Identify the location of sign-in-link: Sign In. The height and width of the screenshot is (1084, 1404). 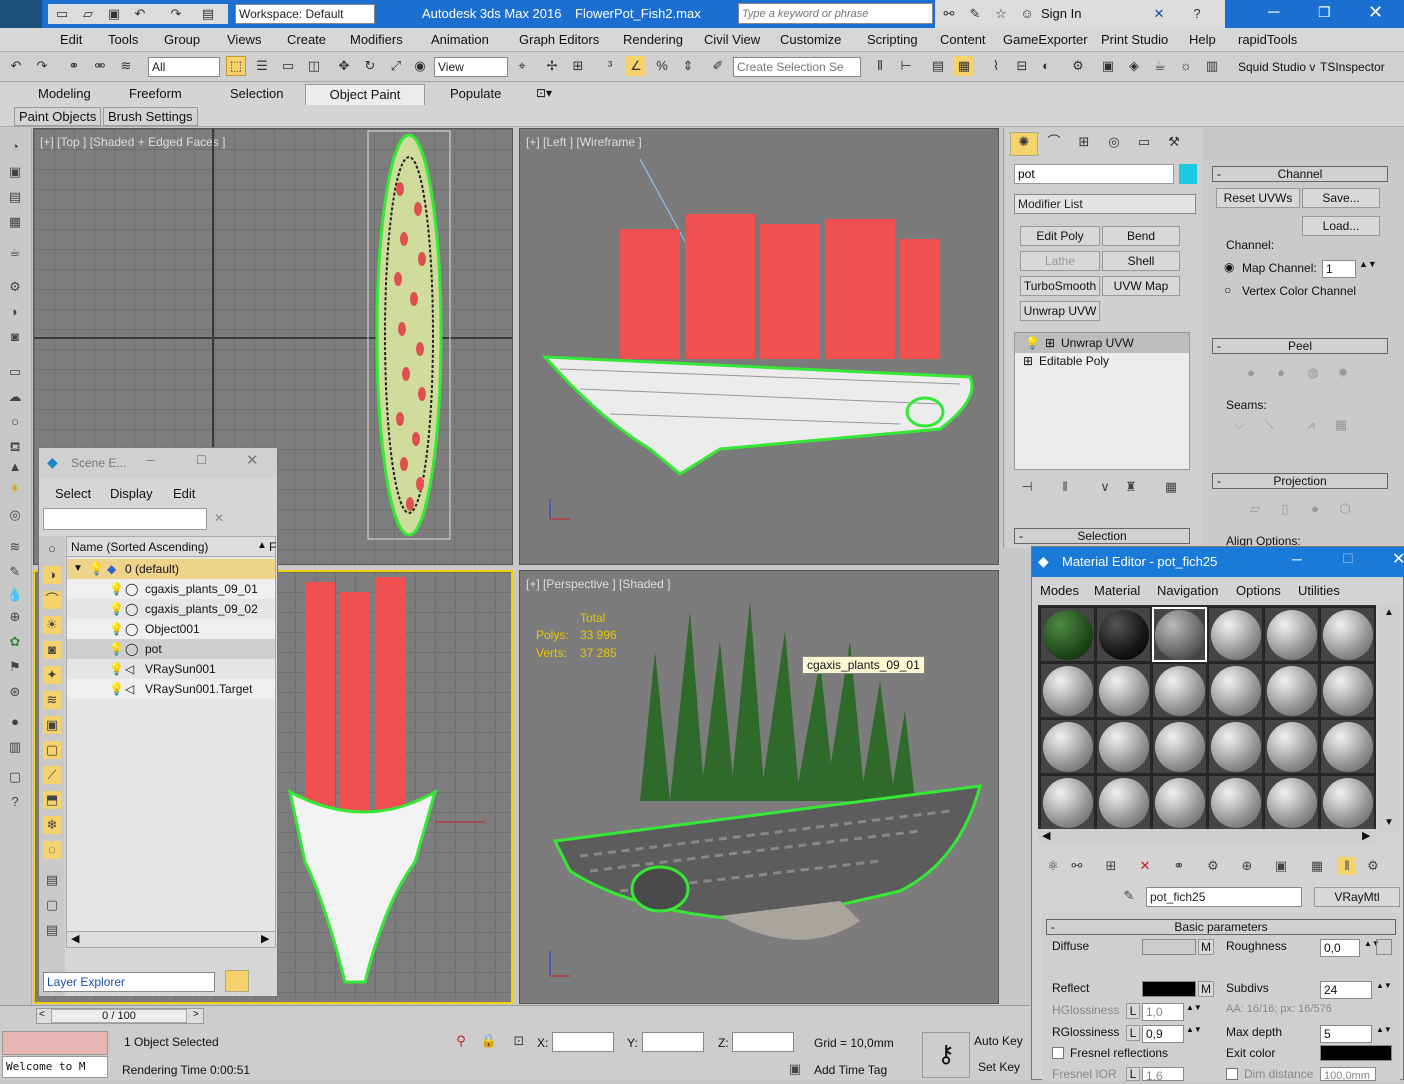
(1061, 13).